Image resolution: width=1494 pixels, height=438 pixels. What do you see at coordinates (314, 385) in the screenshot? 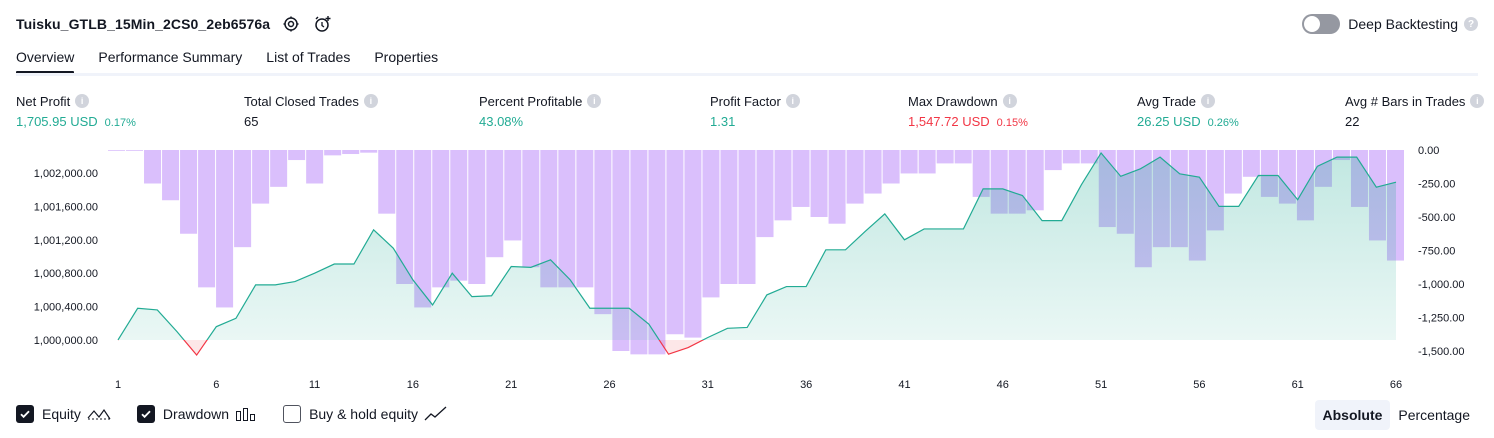
I see `x-axis-tick-label: 11` at bounding box center [314, 385].